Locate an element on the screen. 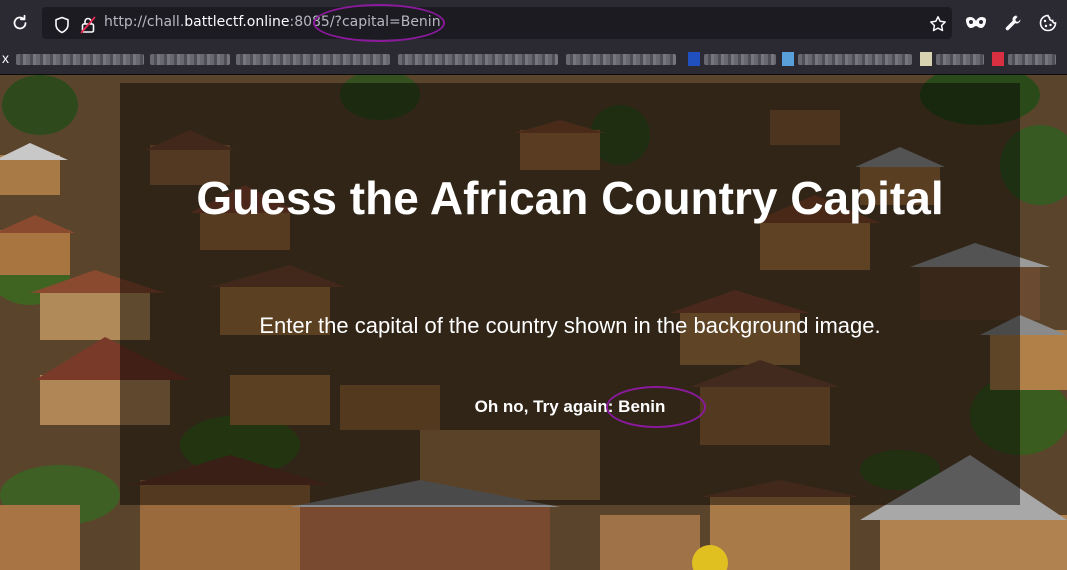 This screenshot has width=1067, height=570. shield-icon is located at coordinates (62, 25).